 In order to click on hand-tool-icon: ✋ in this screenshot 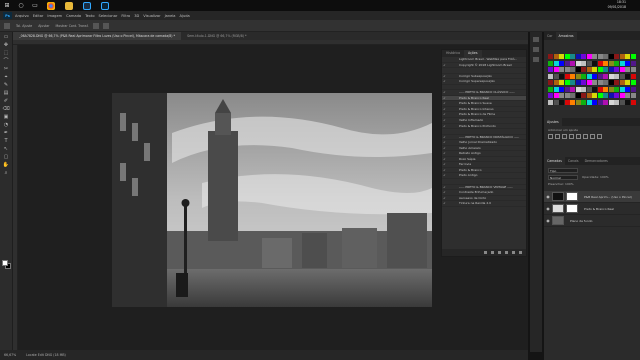, I will do `click(6, 165)`.